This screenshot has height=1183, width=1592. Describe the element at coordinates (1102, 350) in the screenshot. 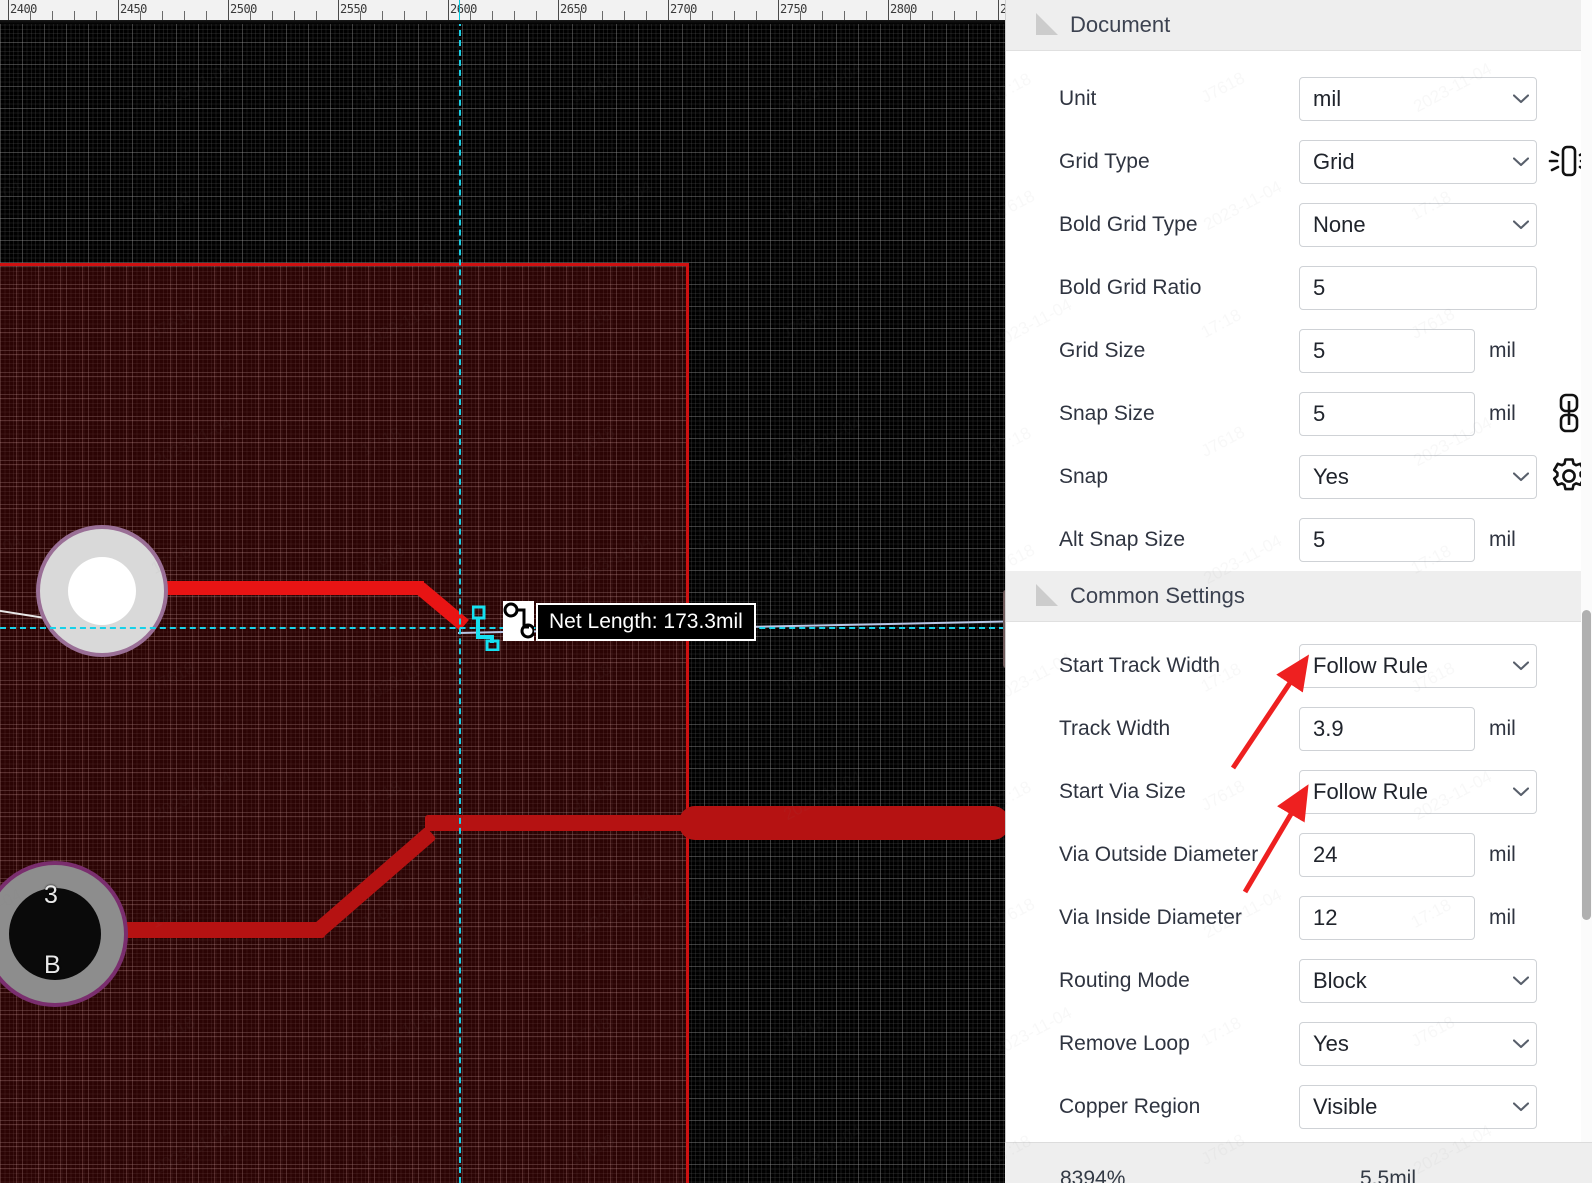

I see `label-grid-size: Grid Size` at that location.